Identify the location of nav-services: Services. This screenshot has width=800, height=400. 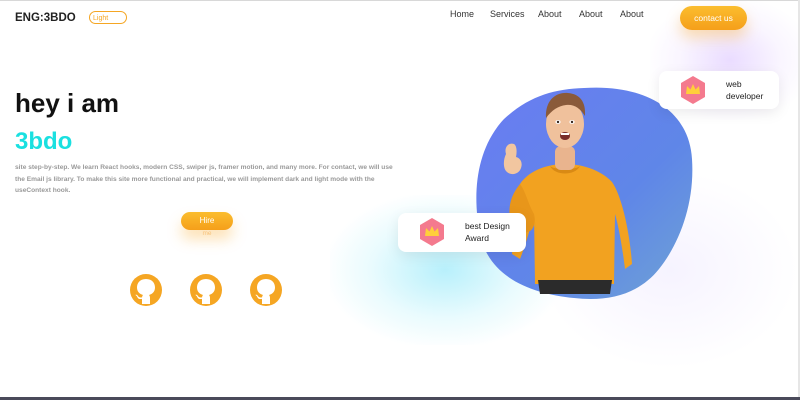
(507, 14).